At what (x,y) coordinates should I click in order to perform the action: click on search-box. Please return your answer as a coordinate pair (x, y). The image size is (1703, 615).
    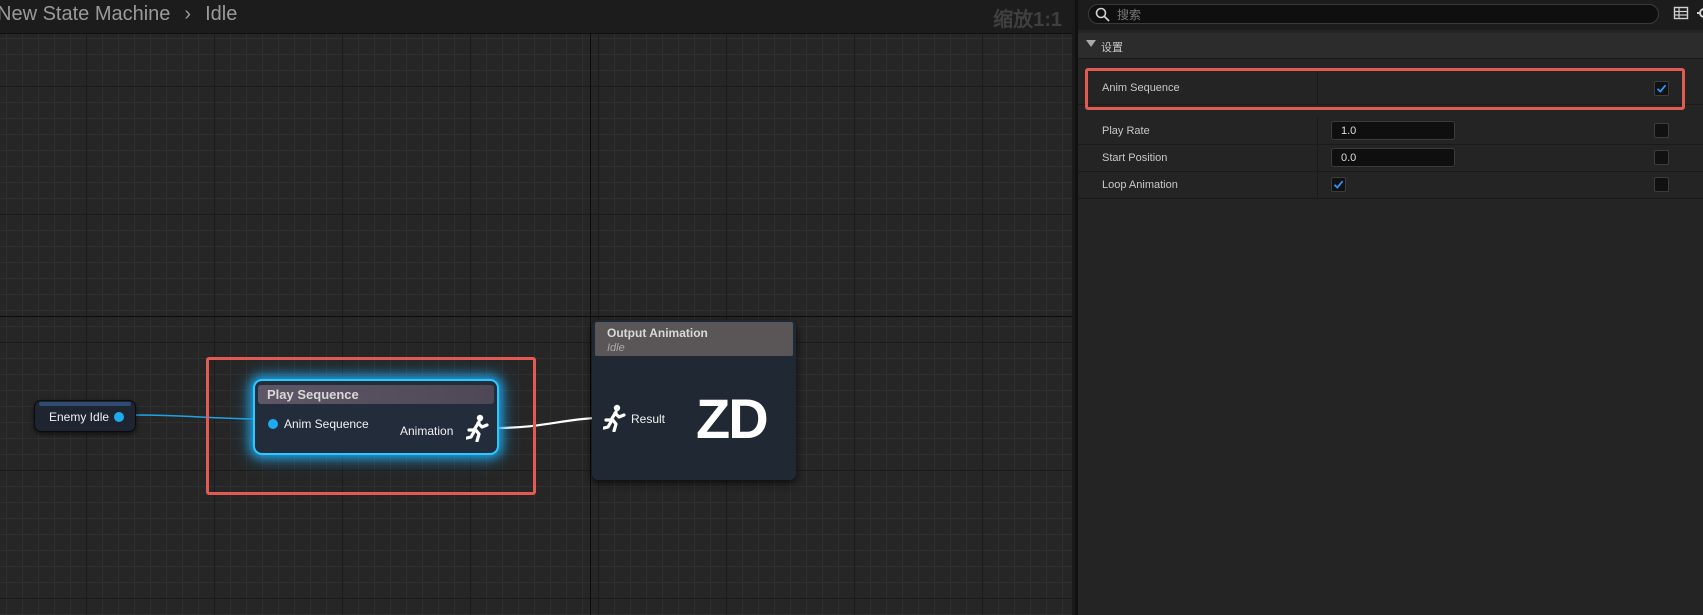
    Looking at the image, I should click on (1373, 14).